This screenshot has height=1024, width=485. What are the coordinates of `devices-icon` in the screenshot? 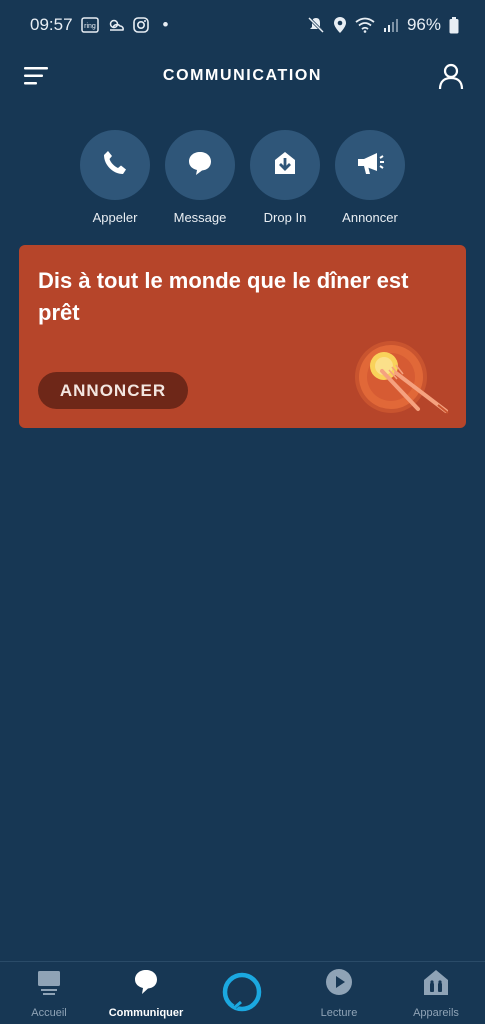 It's located at (436, 984).